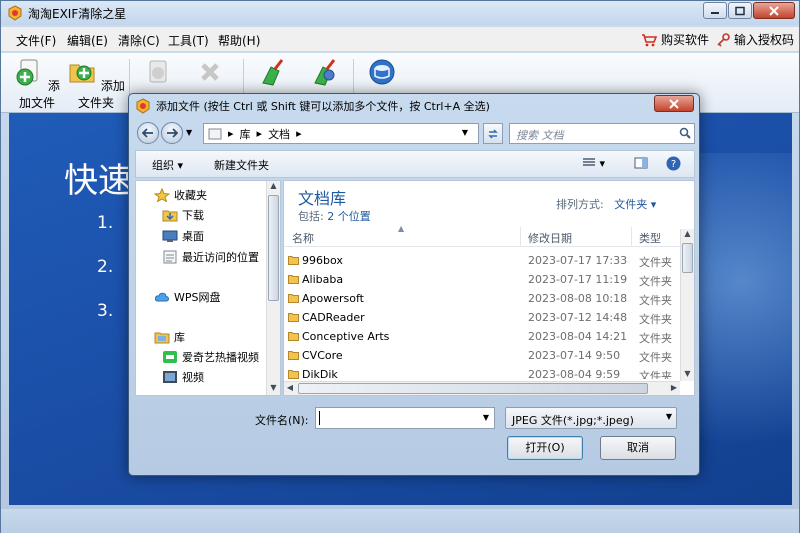  I want to click on nav-libraries: 库, so click(169, 337).